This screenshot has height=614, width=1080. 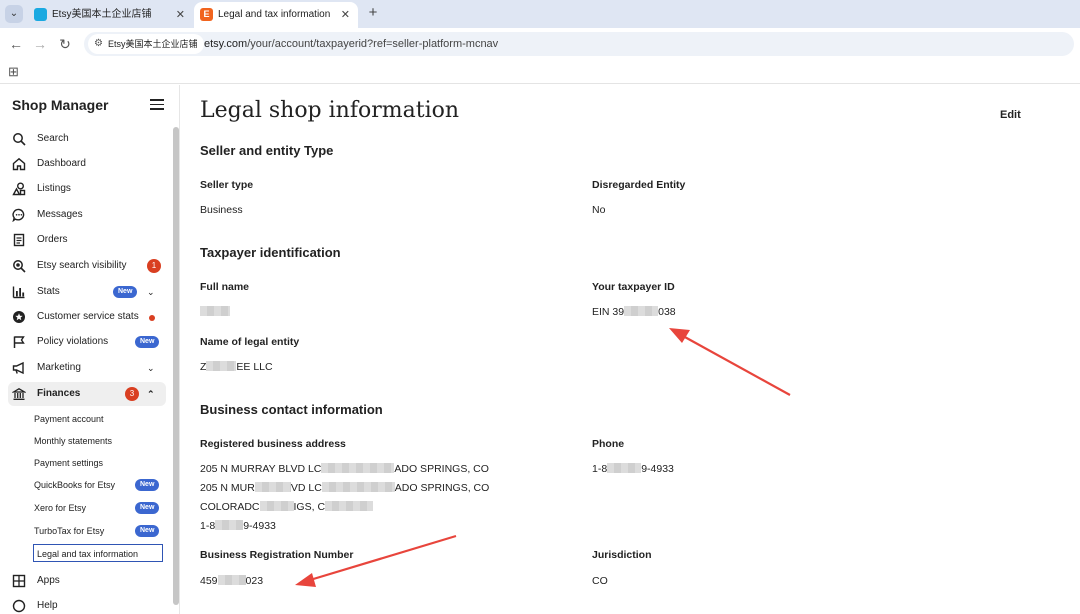 What do you see at coordinates (250, 342) in the screenshot?
I see `legal-entity-label: Name of legal entity` at bounding box center [250, 342].